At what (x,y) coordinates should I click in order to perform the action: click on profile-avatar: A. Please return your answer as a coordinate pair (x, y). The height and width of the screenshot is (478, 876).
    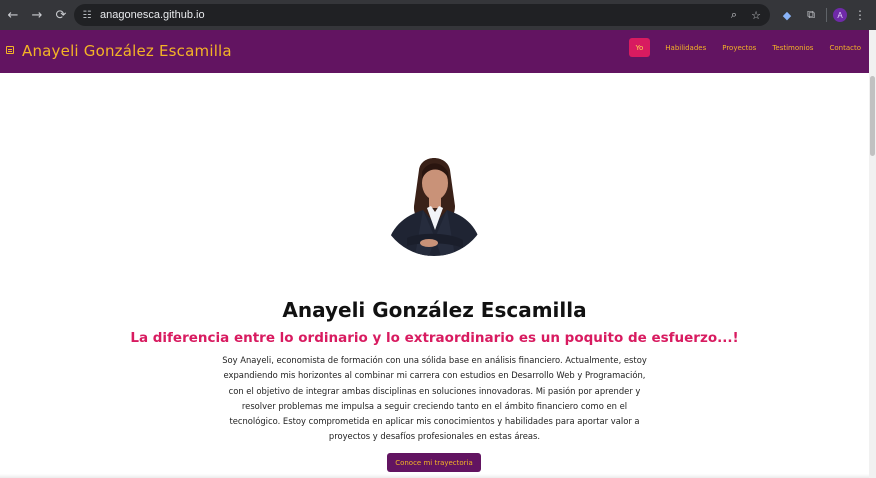
    Looking at the image, I should click on (840, 15).